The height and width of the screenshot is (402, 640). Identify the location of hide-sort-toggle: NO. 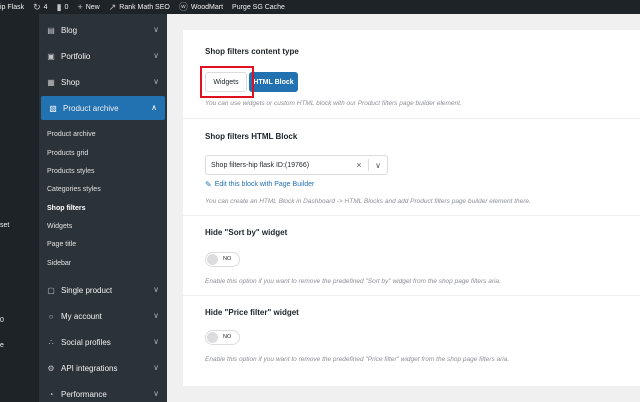
(222, 259).